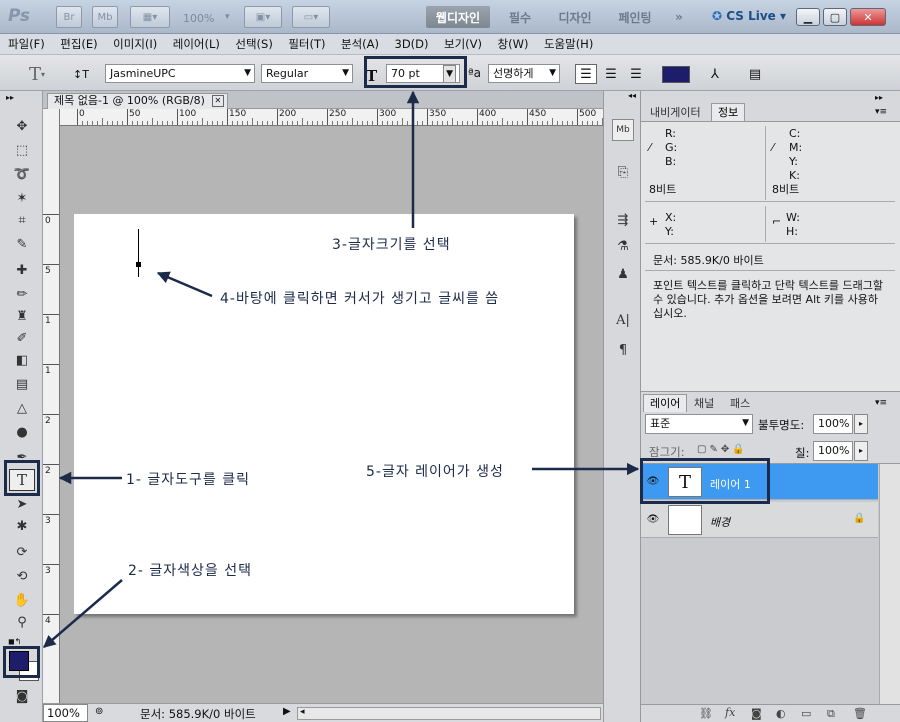  Describe the element at coordinates (623, 350) in the screenshot. I see `paragraph-panel-icon: ¶` at that location.